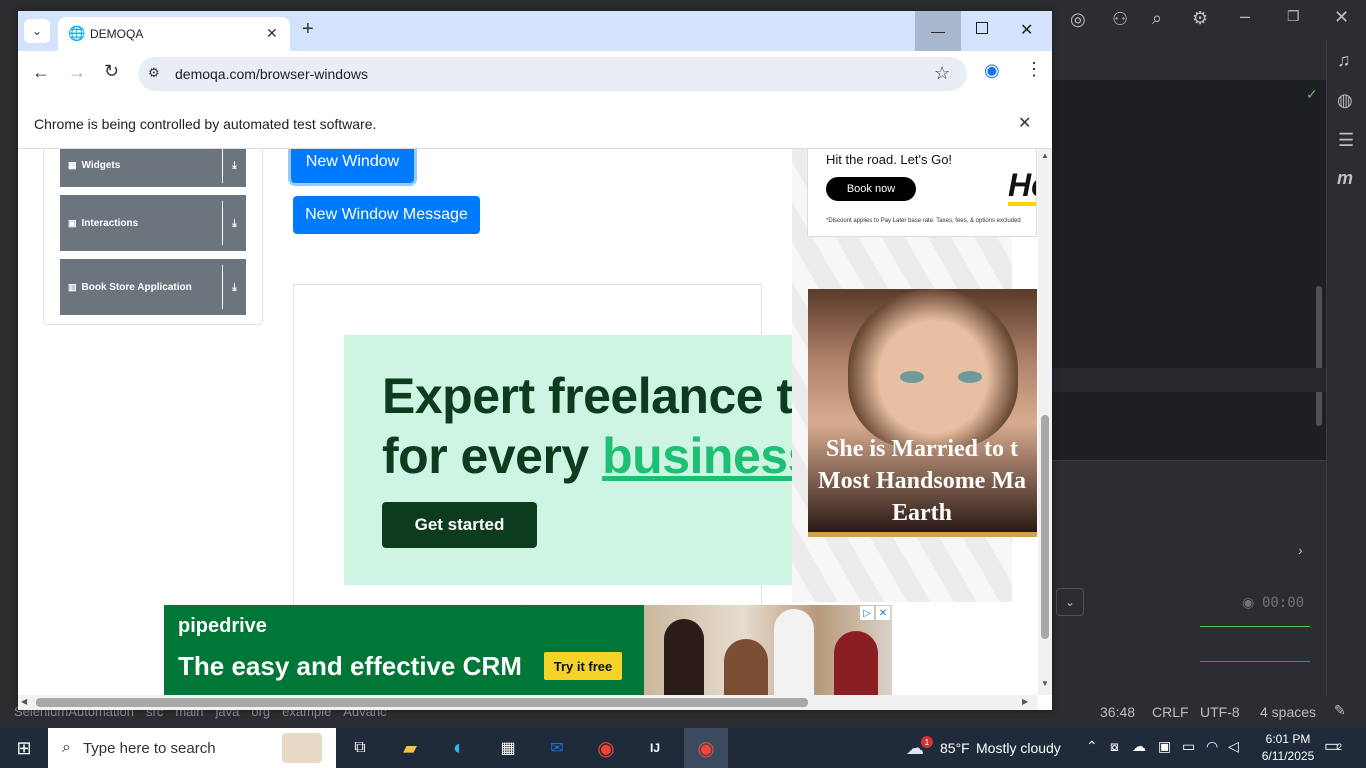  Describe the element at coordinates (883, 613) in the screenshot. I see `ad-close-icon: ✕` at that location.